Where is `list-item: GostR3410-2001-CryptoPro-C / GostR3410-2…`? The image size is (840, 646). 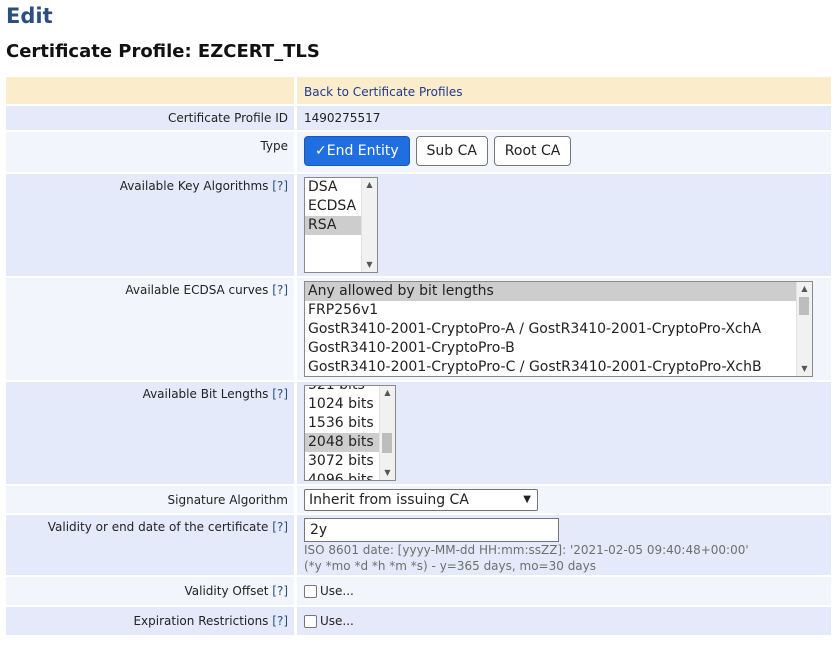 list-item: GostR3410-2001-CryptoPro-C / GostR3410-2… is located at coordinates (558, 367).